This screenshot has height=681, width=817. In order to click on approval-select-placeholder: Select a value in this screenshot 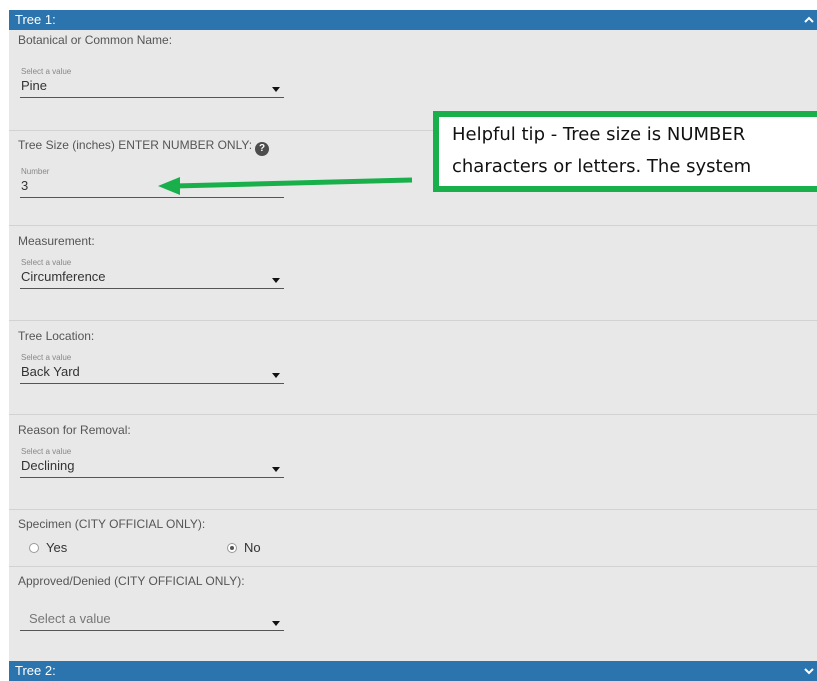, I will do `click(70, 618)`.